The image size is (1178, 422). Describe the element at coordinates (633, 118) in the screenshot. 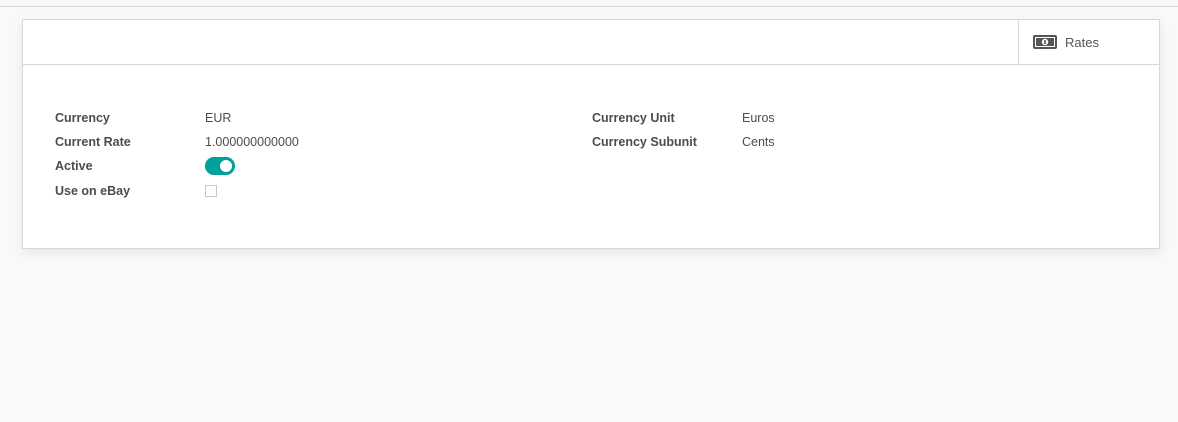

I see `currency-unit-label: Currency Unit` at that location.